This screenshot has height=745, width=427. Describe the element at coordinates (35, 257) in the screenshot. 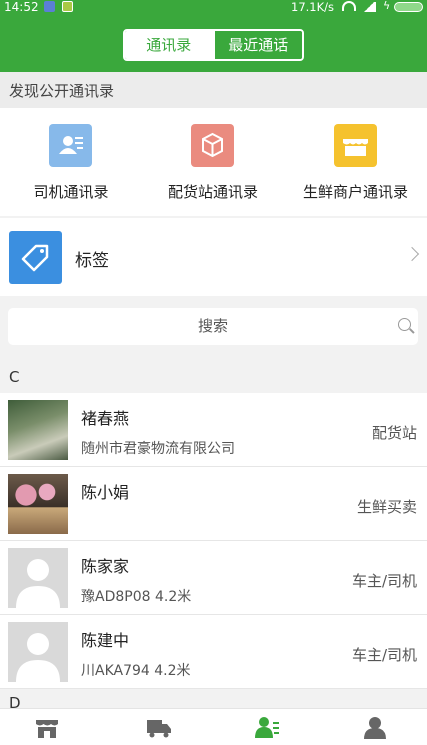

I see `tag-icon` at that location.